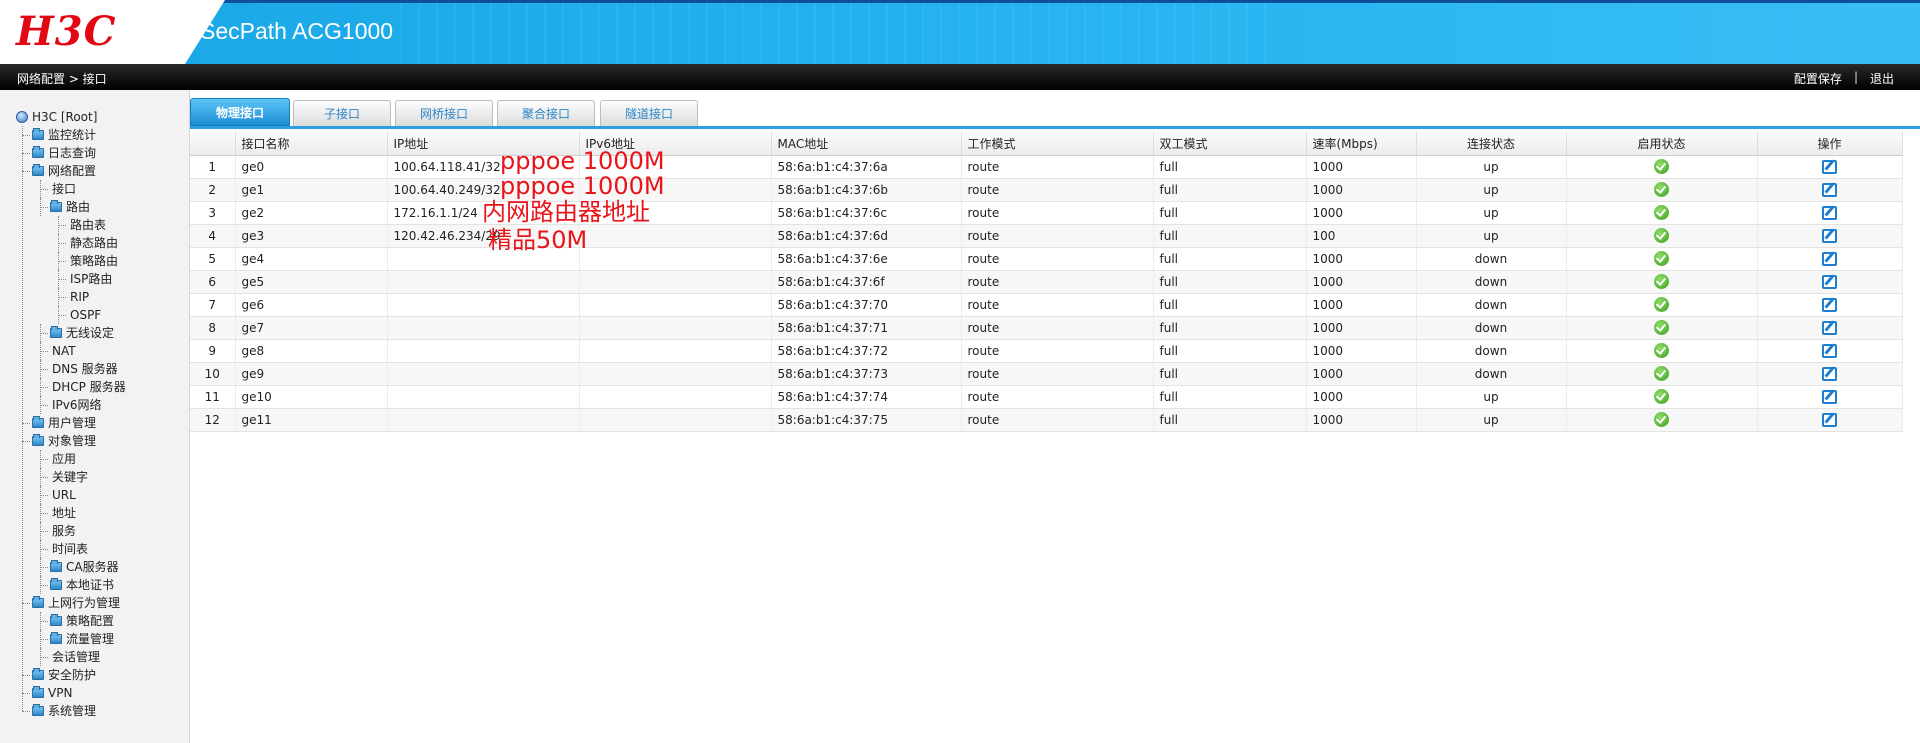 Image resolution: width=1920 pixels, height=743 pixels. I want to click on table-row: 9 ge8 58:6a:b1:c4:37:72 route full 1000 down, so click(1046, 351).